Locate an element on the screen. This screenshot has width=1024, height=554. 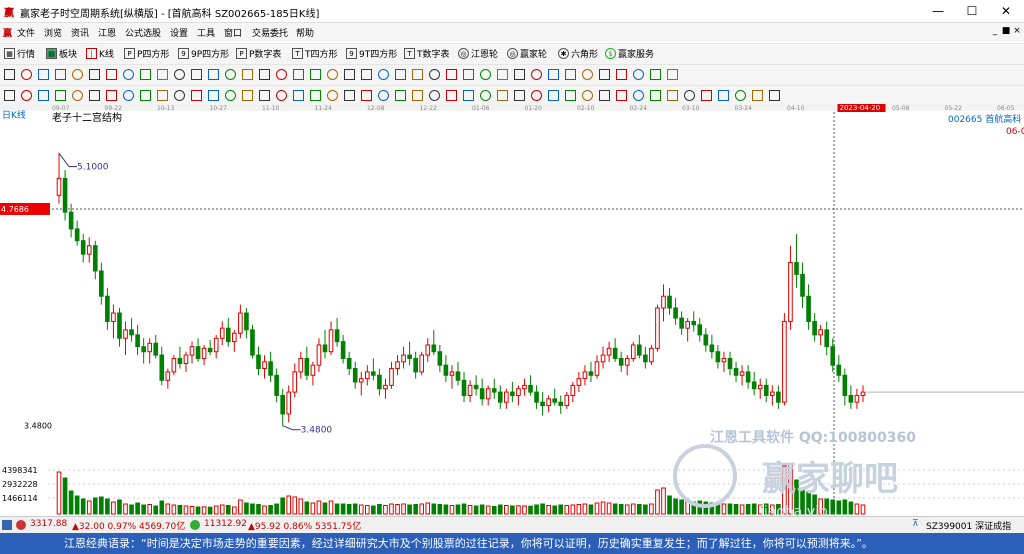
analysis-tool-11-icon is located at coordinates (179, 95).